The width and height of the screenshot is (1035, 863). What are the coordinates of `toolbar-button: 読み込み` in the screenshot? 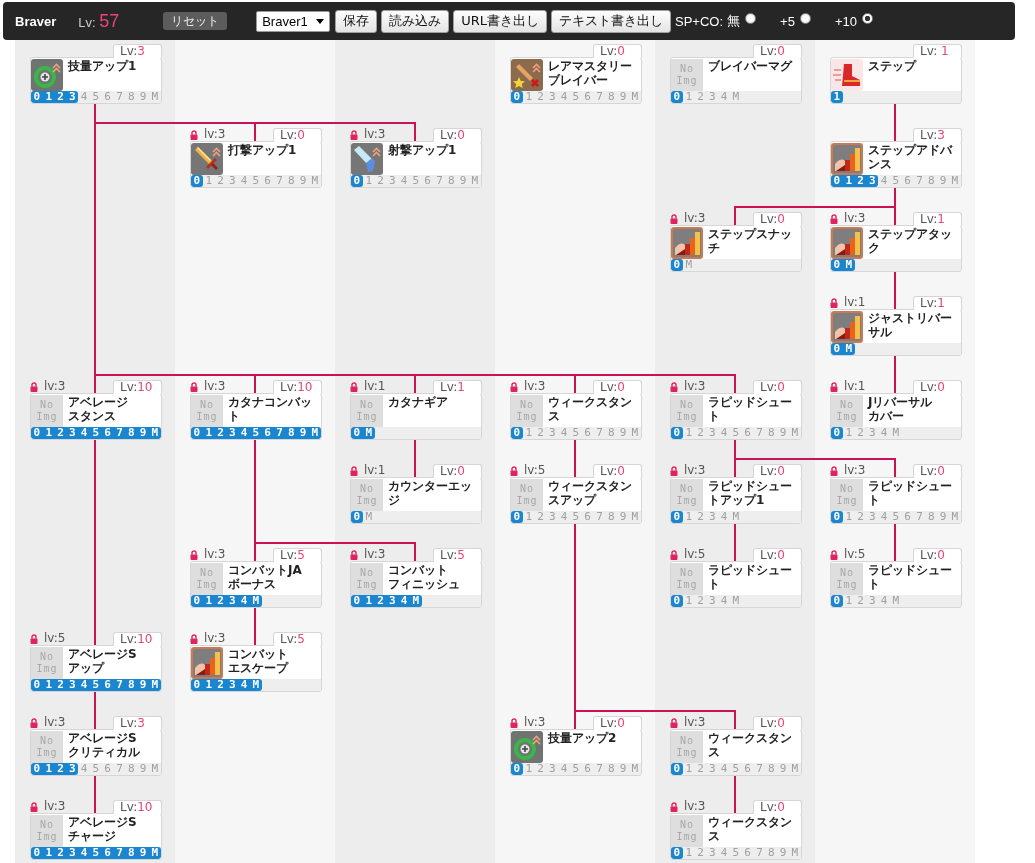 It's located at (415, 21).